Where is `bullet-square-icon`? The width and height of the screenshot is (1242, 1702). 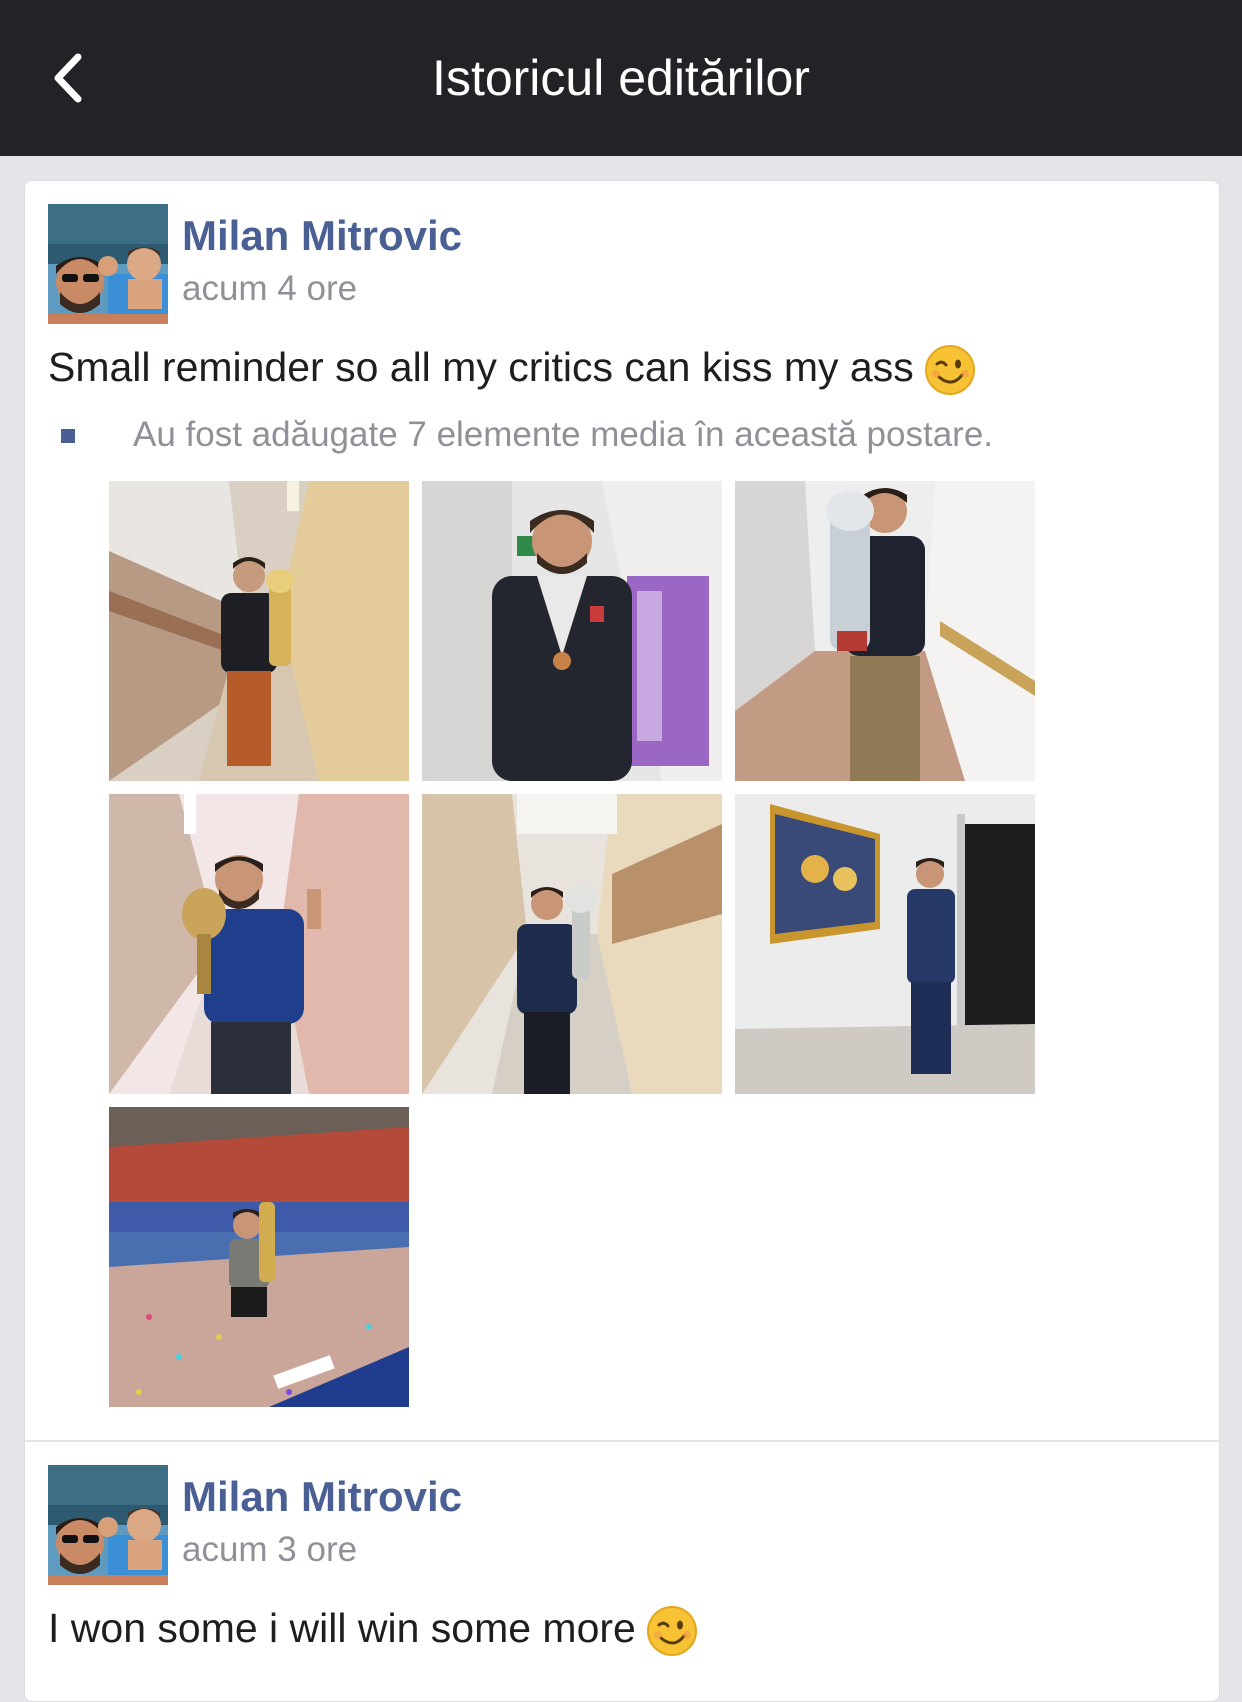 bullet-square-icon is located at coordinates (68, 436).